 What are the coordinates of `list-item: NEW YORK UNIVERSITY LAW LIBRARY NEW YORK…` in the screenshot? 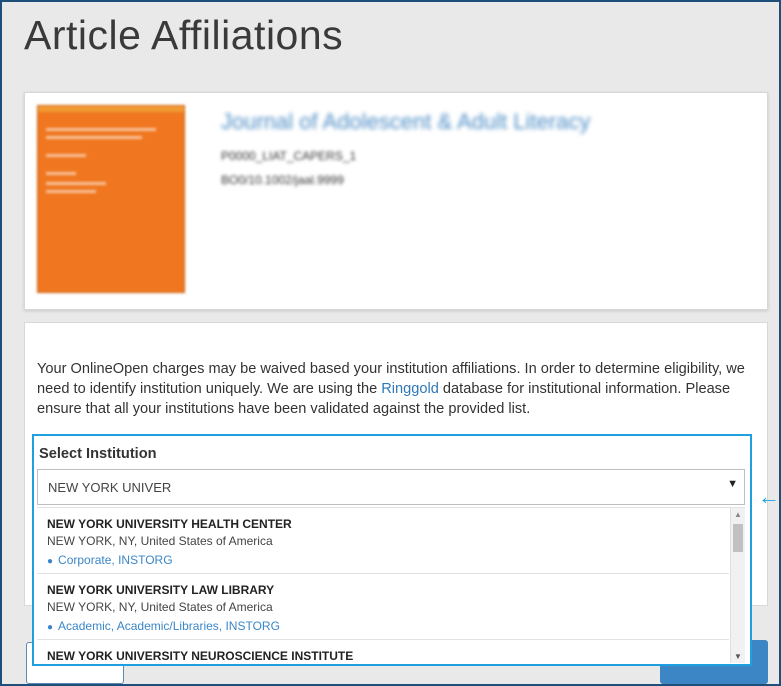 It's located at (383, 607).